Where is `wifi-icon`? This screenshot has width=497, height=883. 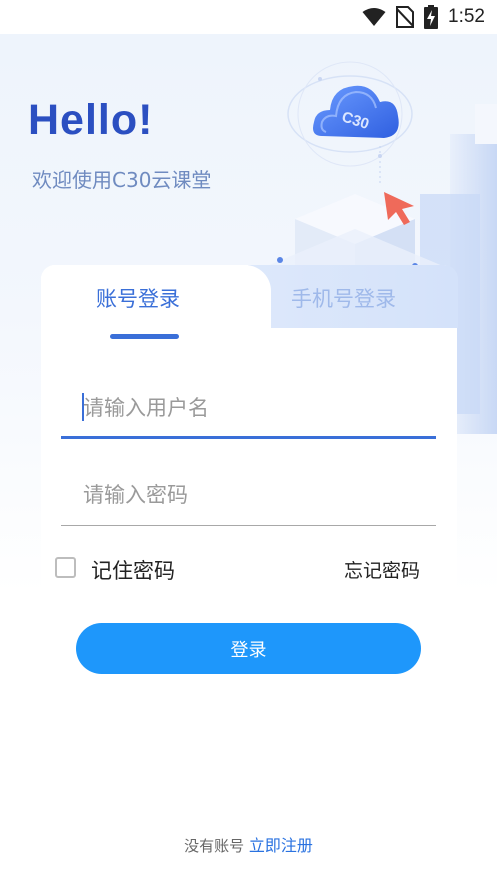
wifi-icon is located at coordinates (374, 17).